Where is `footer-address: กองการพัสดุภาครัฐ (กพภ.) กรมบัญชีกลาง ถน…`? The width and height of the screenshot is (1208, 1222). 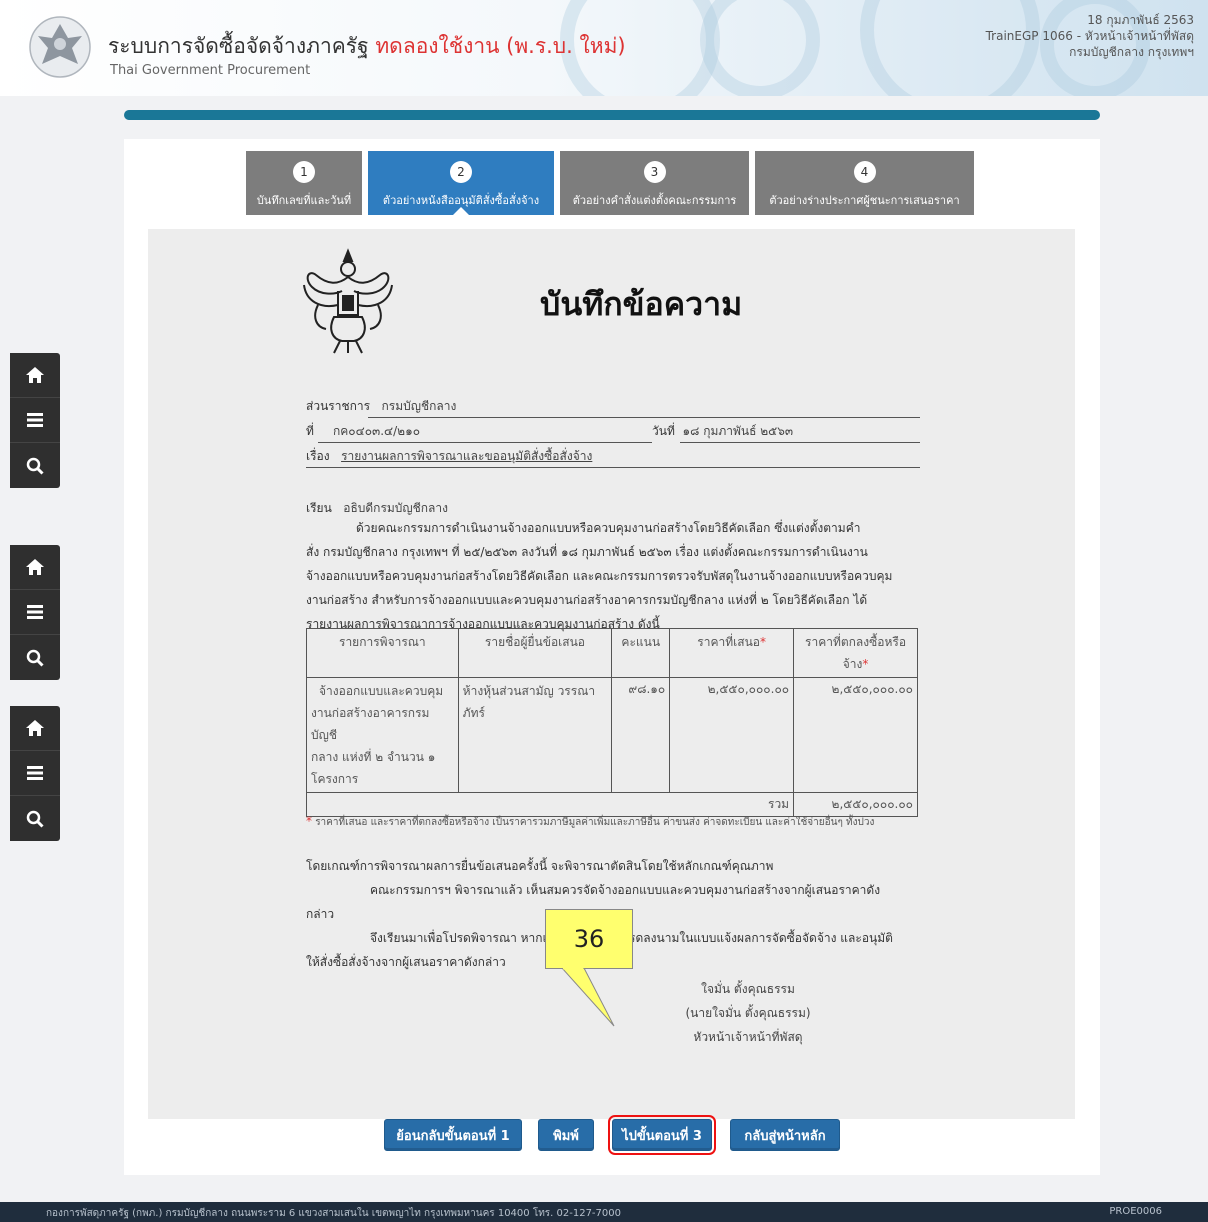 footer-address: กองการพัสดุภาครัฐ (กพภ.) กรมบัญชีกลาง ถน… is located at coordinates (333, 1213).